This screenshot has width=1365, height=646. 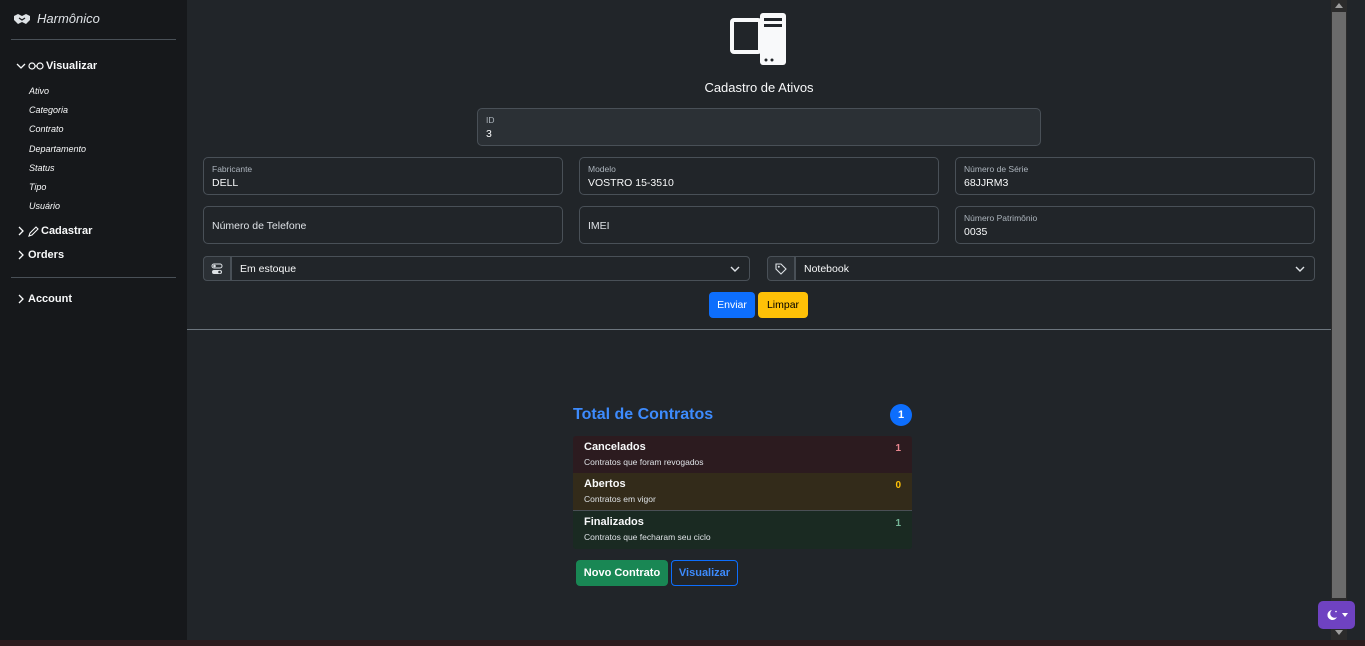 I want to click on numero-serie-value: 68JJRM3, so click(x=986, y=183).